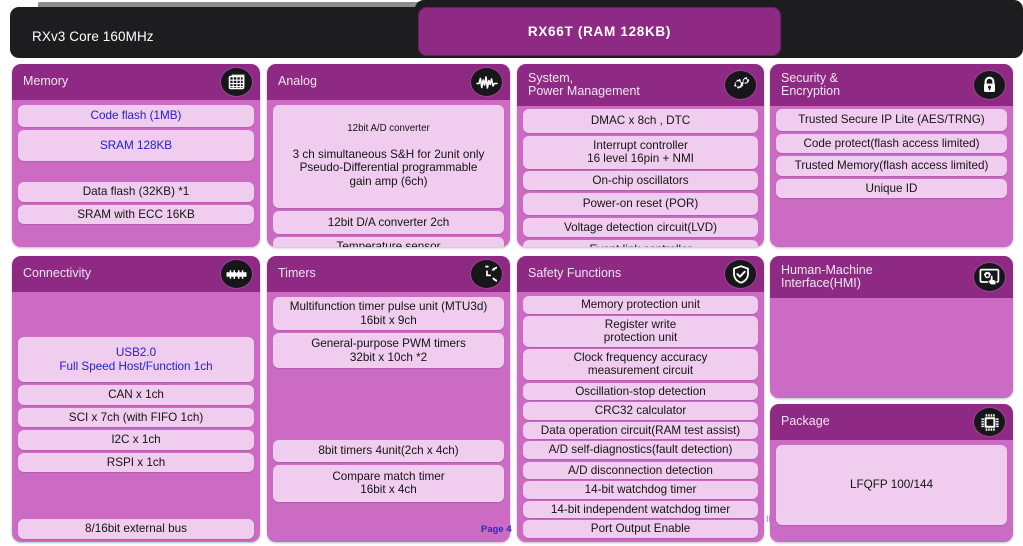 The image size is (1023, 546). Describe the element at coordinates (236, 82) in the screenshot. I see `memory-chip-icon` at that location.